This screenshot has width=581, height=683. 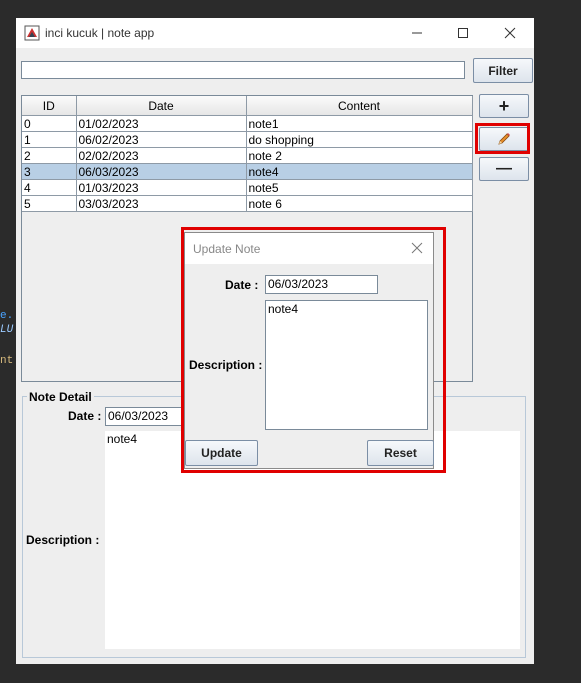 I want to click on maximize-button, so click(x=463, y=33).